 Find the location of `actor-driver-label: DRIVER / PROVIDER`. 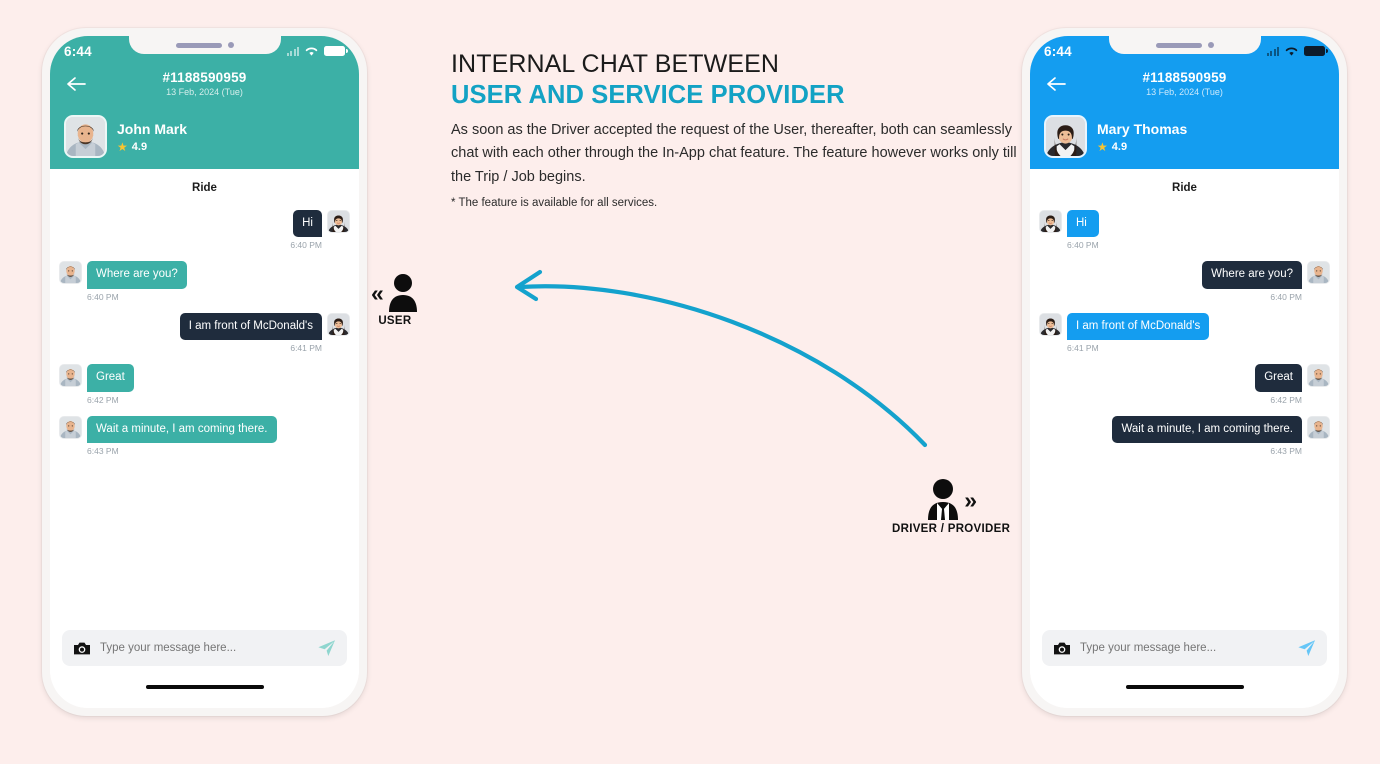

actor-driver-label: DRIVER / PROVIDER is located at coordinates (951, 529).